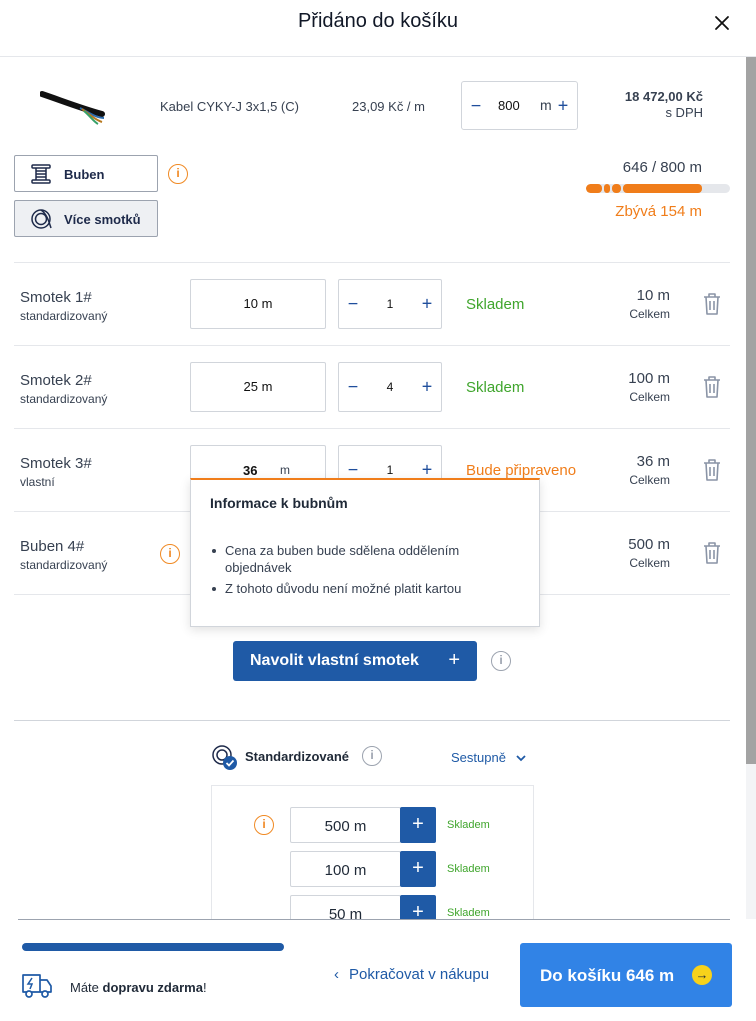  I want to click on coil-row-title: Smotek 3#, so click(56, 463).